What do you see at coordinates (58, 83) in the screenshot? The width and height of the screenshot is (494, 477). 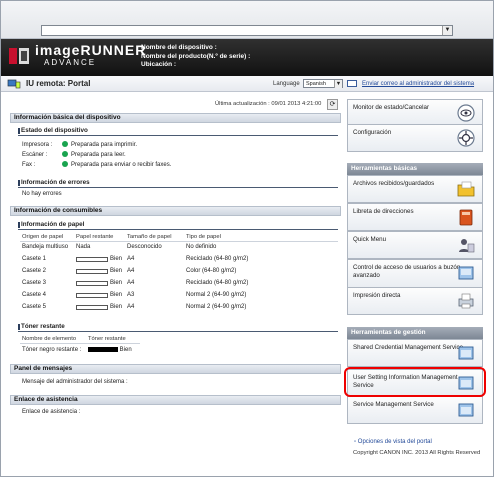 I see `page-title: IU remota: Portal` at bounding box center [58, 83].